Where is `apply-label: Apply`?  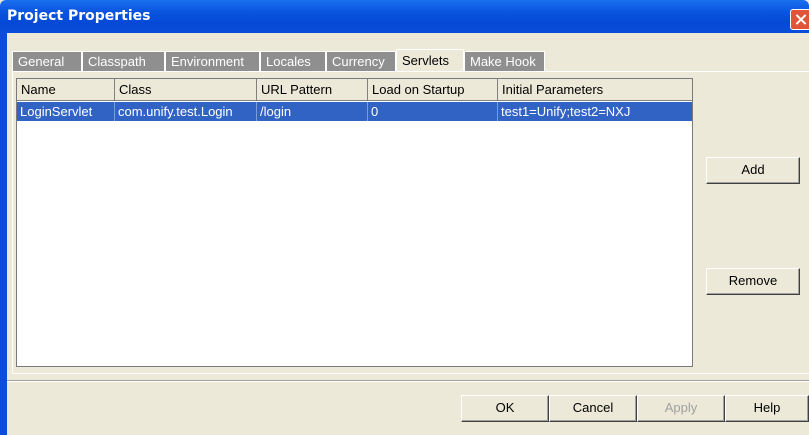
apply-label: Apply is located at coordinates (681, 407).